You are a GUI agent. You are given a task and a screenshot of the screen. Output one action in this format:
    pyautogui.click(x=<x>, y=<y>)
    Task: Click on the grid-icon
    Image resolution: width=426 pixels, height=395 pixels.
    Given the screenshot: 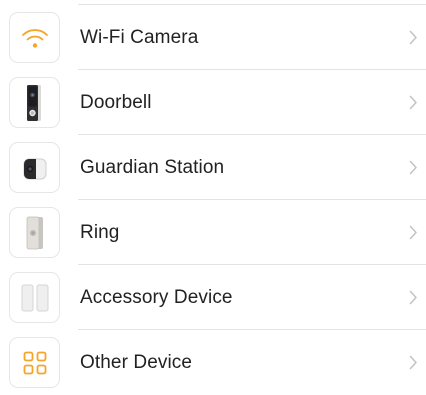 What is the action you would take?
    pyautogui.click(x=34, y=362)
    